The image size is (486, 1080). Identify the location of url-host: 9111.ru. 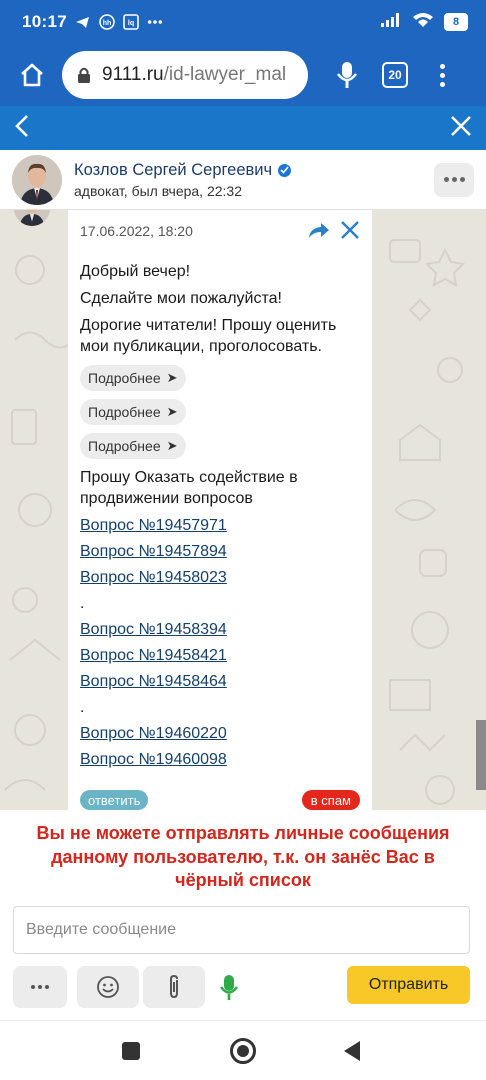
(133, 74).